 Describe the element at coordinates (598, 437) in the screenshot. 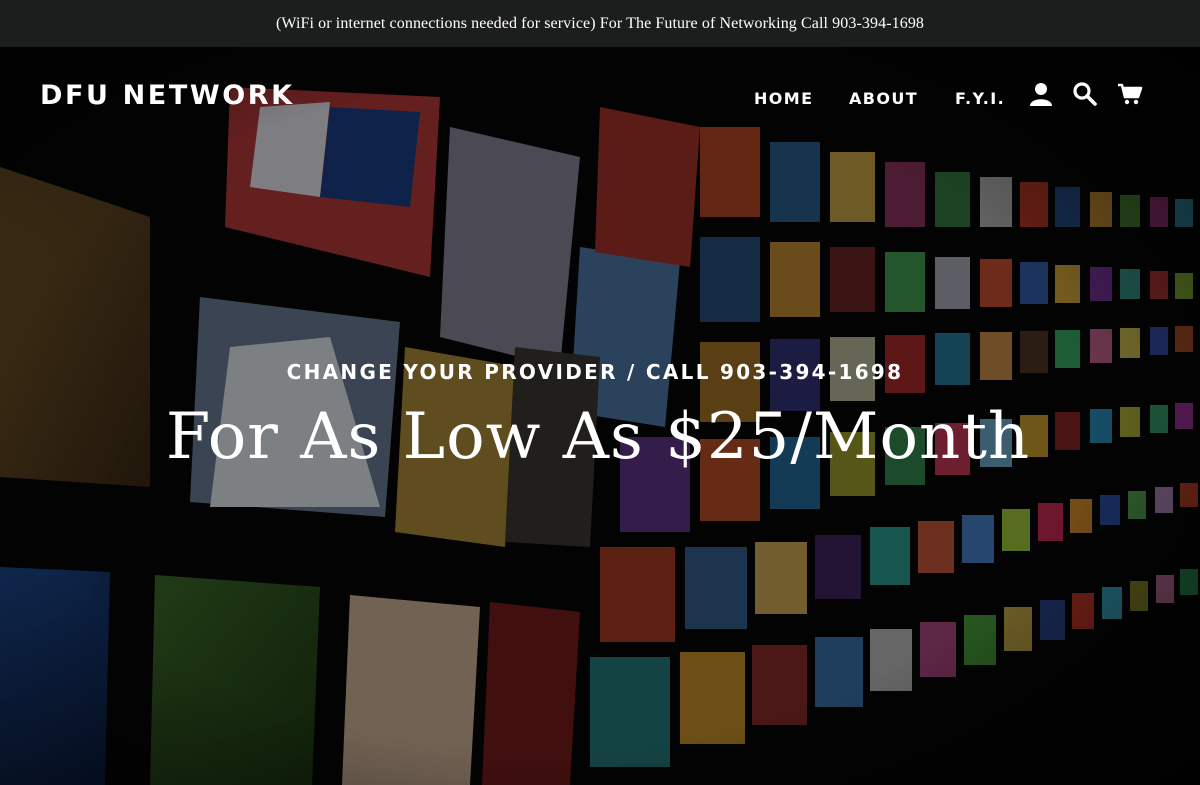

I see `hero-title: For As Low As $25/Month` at that location.